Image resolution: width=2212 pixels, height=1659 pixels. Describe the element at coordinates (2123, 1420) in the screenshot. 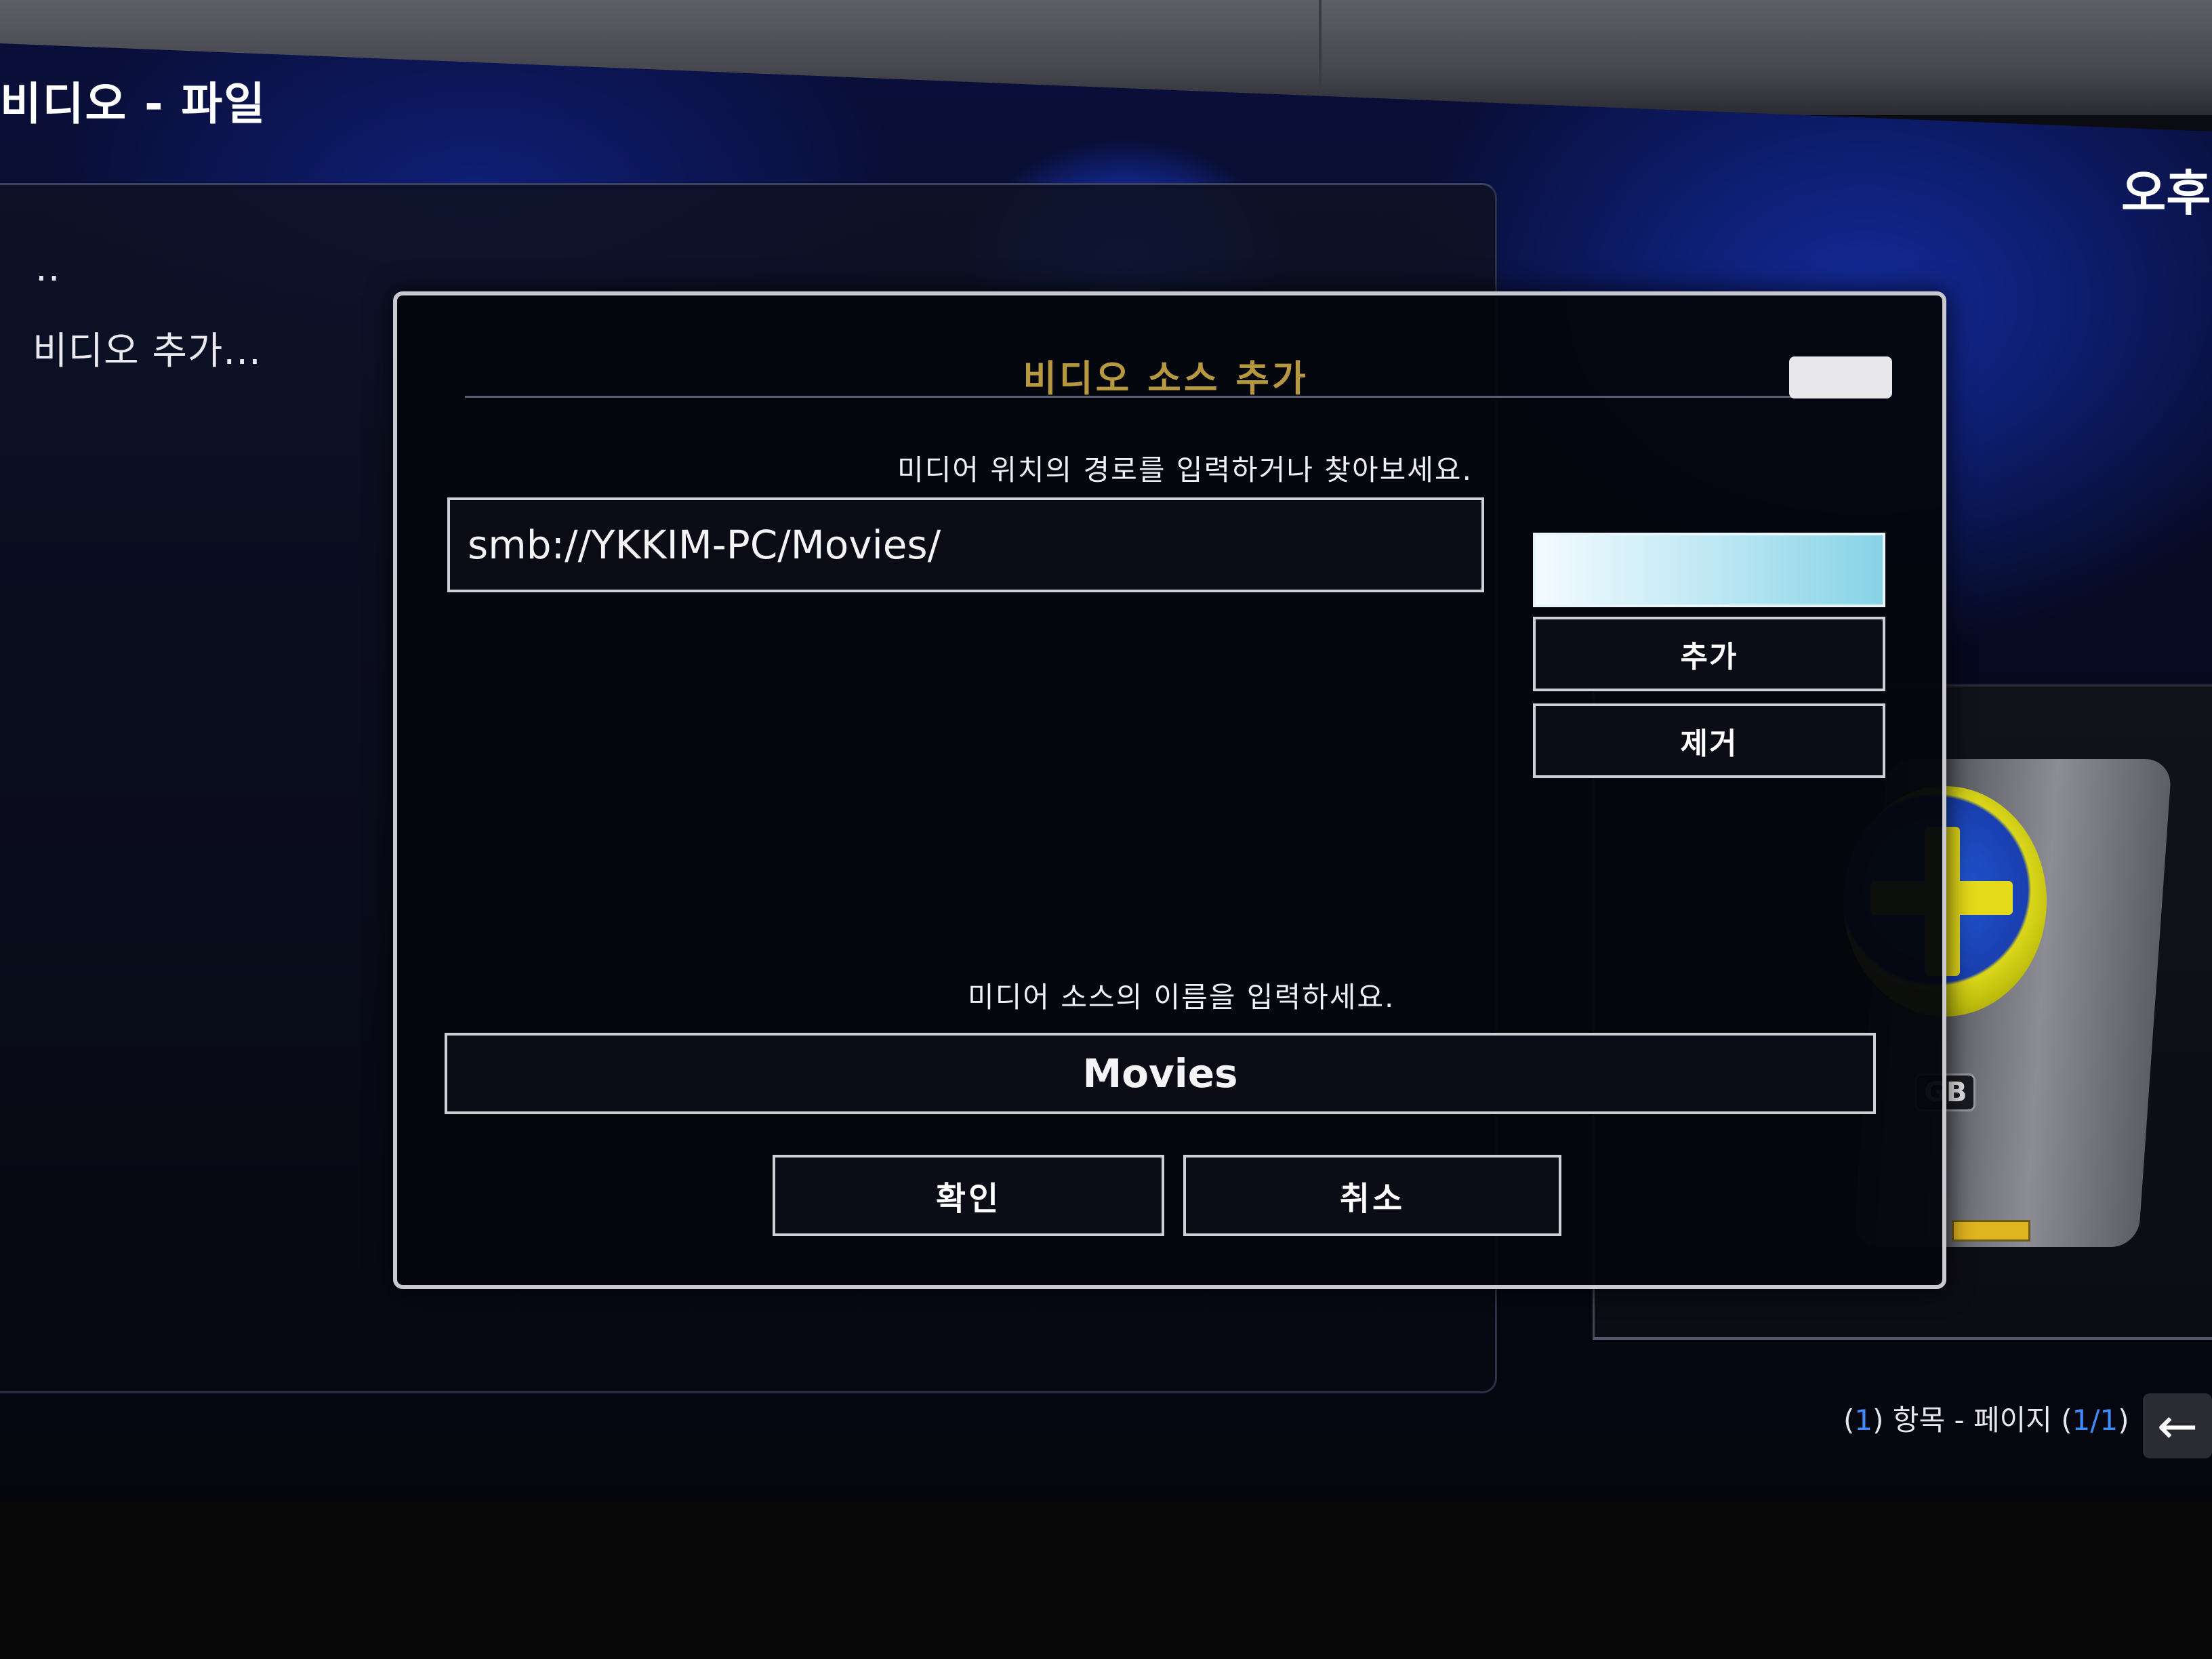

I see `page-counter-suffix: )` at that location.